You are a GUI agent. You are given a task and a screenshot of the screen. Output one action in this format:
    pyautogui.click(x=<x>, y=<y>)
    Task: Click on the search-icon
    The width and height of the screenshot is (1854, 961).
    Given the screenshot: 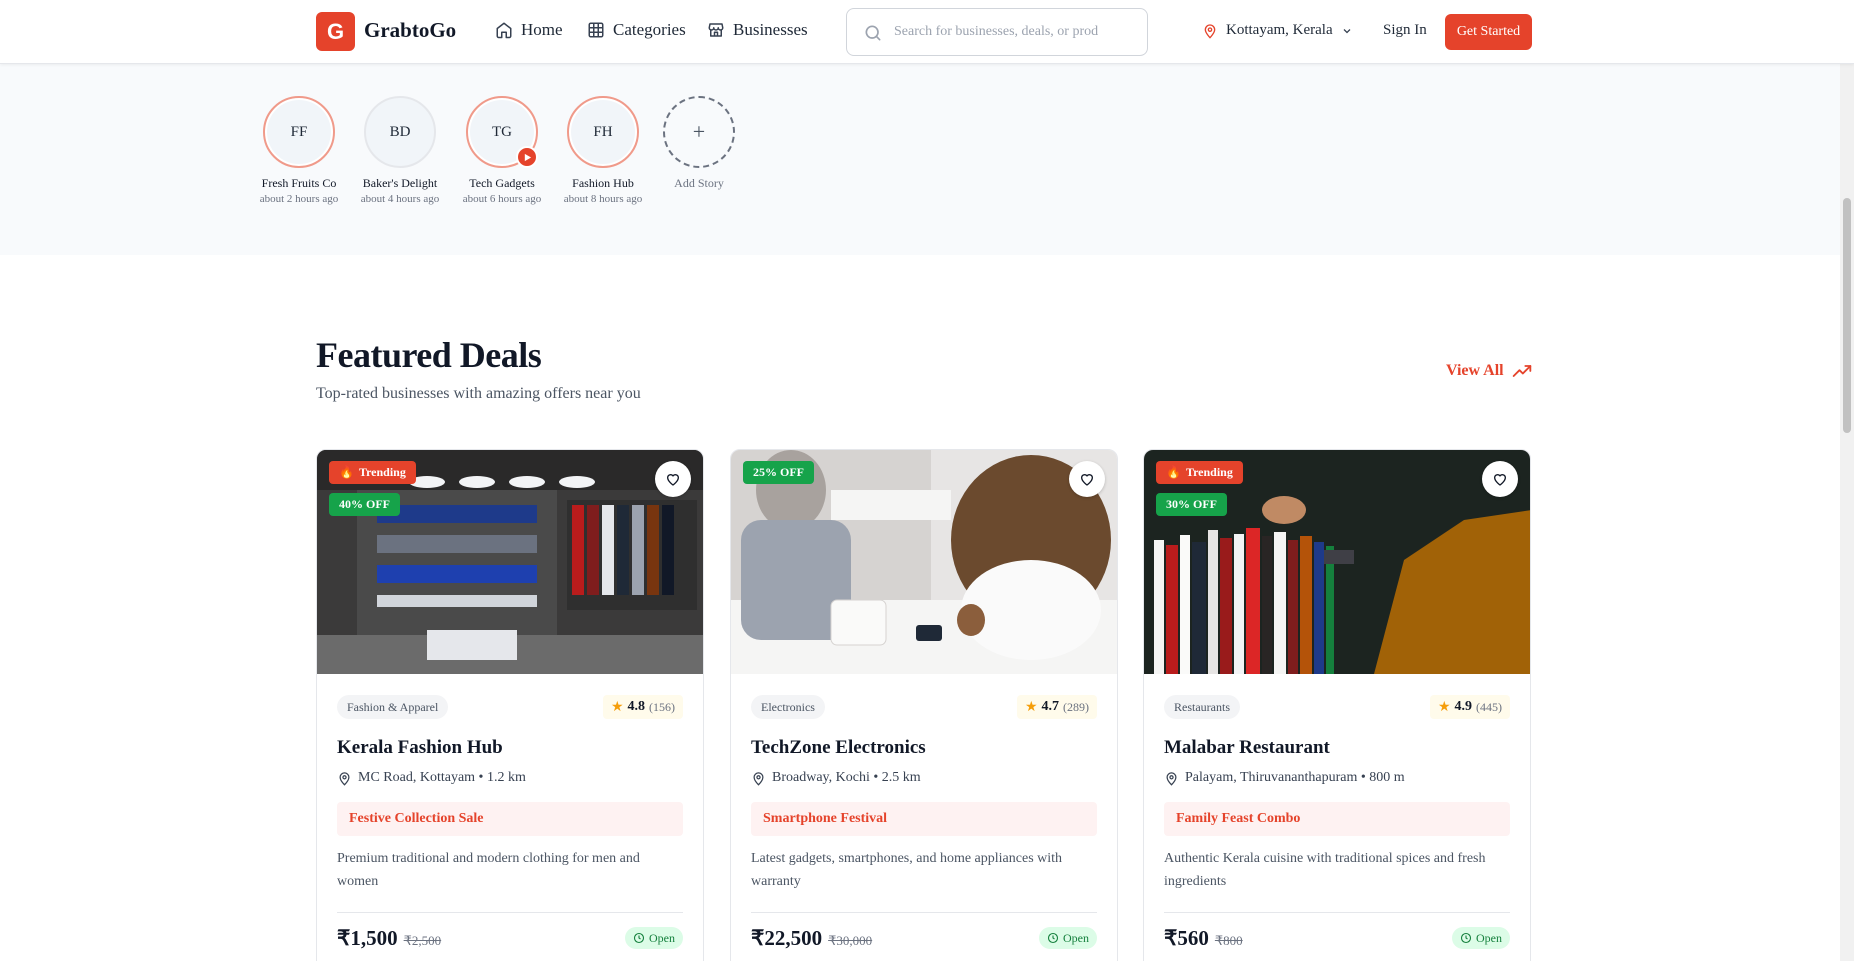 What is the action you would take?
    pyautogui.click(x=873, y=33)
    